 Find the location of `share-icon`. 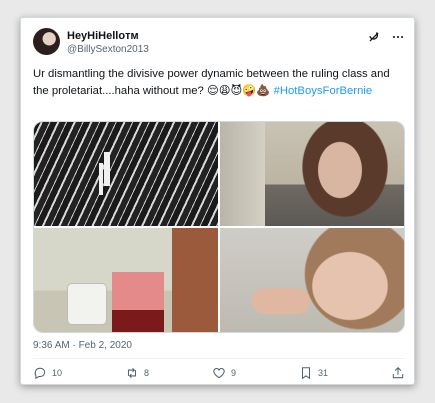

share-icon is located at coordinates (398, 373).